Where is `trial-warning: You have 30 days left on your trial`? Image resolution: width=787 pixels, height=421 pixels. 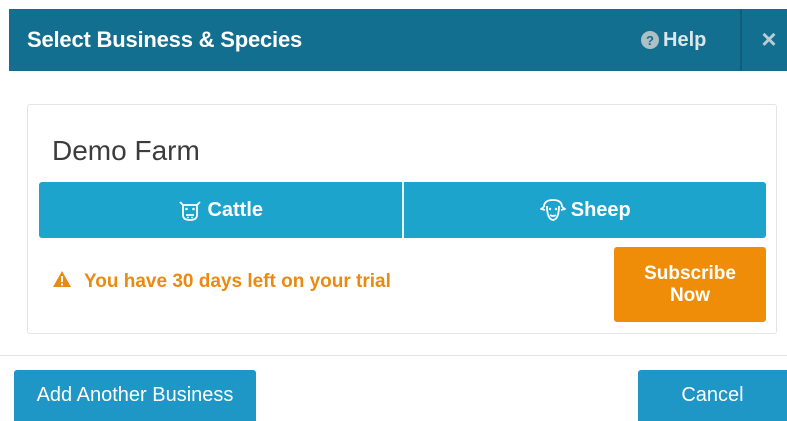 trial-warning: You have 30 days left on your trial is located at coordinates (221, 282).